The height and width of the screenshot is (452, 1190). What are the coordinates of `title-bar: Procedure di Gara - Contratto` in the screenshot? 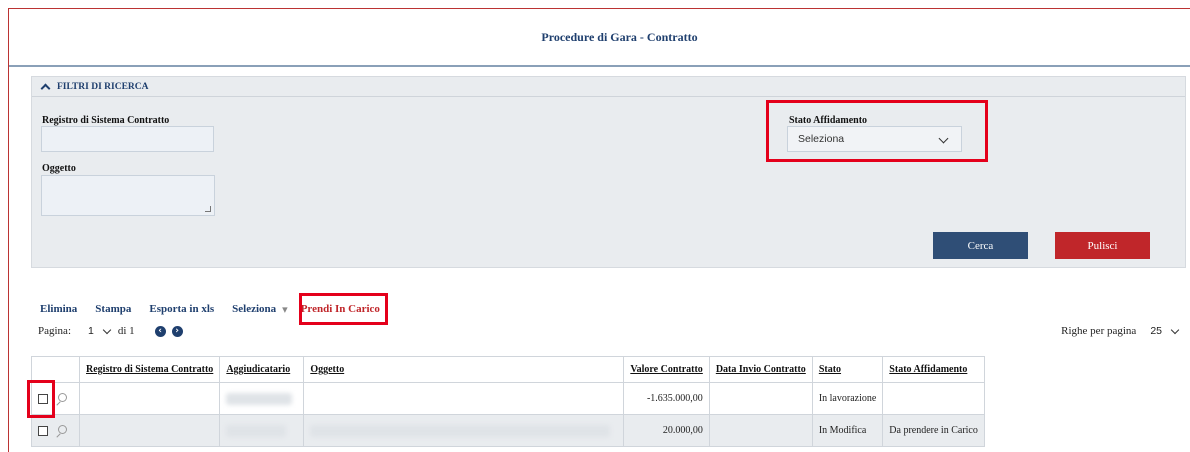 It's located at (599, 38).